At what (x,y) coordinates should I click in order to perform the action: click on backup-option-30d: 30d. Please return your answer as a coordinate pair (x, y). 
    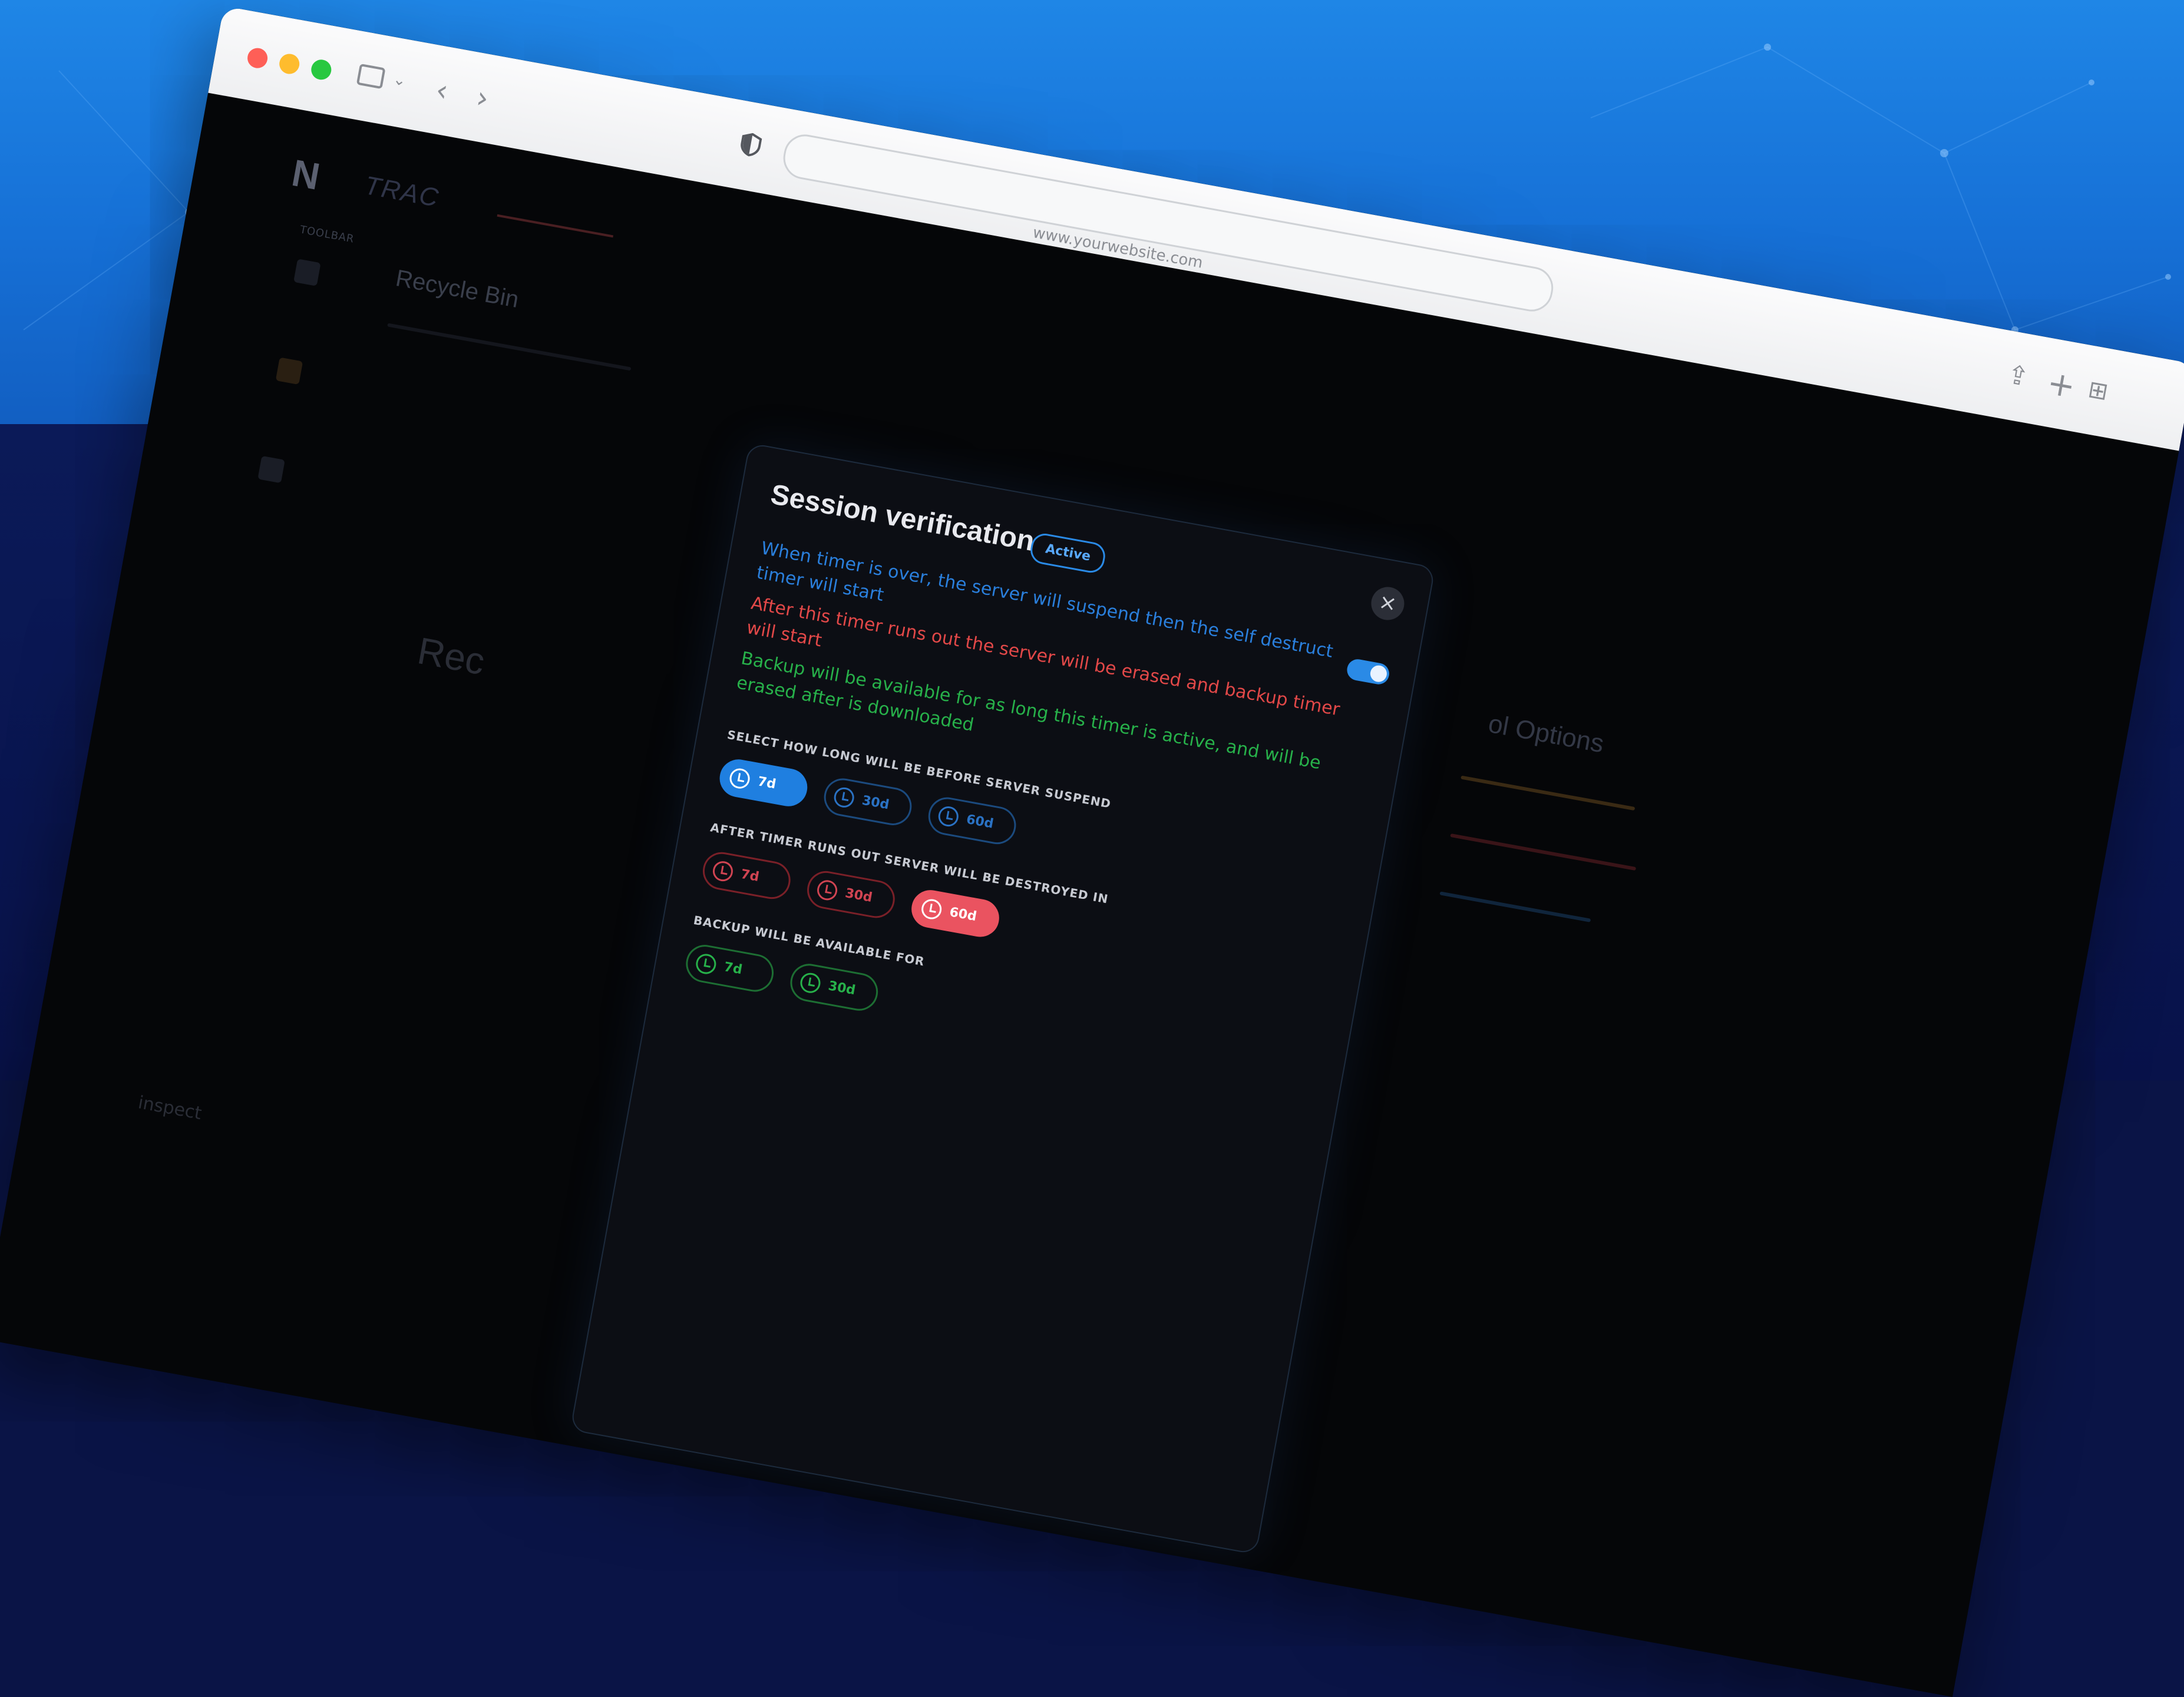
    Looking at the image, I should click on (834, 988).